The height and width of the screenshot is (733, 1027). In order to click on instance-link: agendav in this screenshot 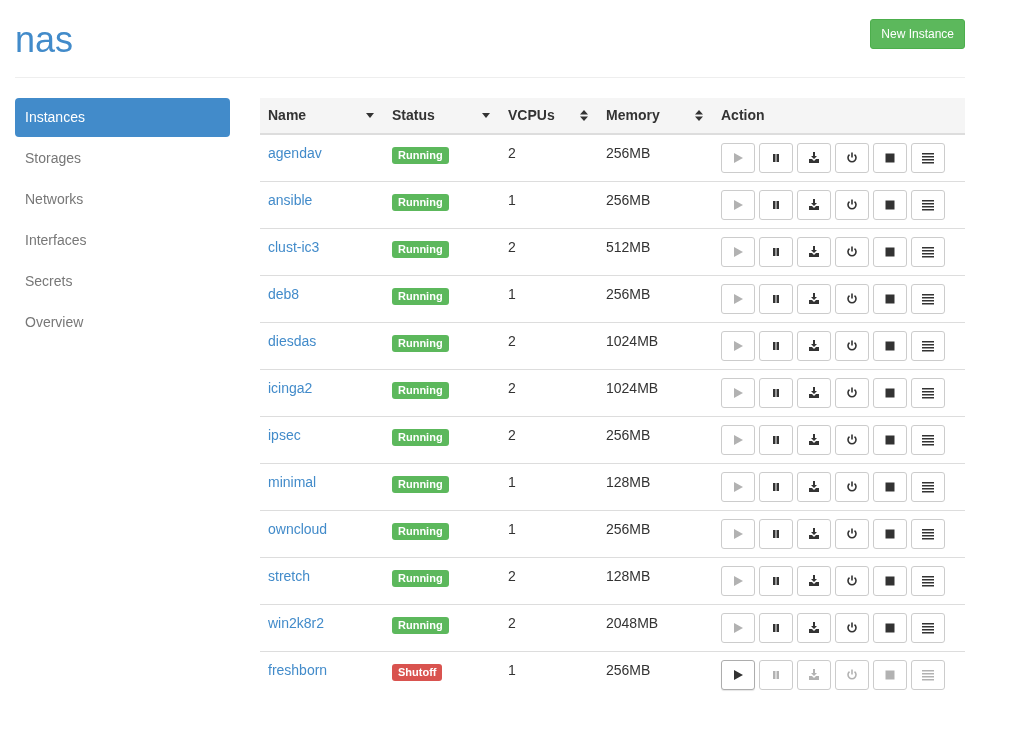, I will do `click(295, 153)`.